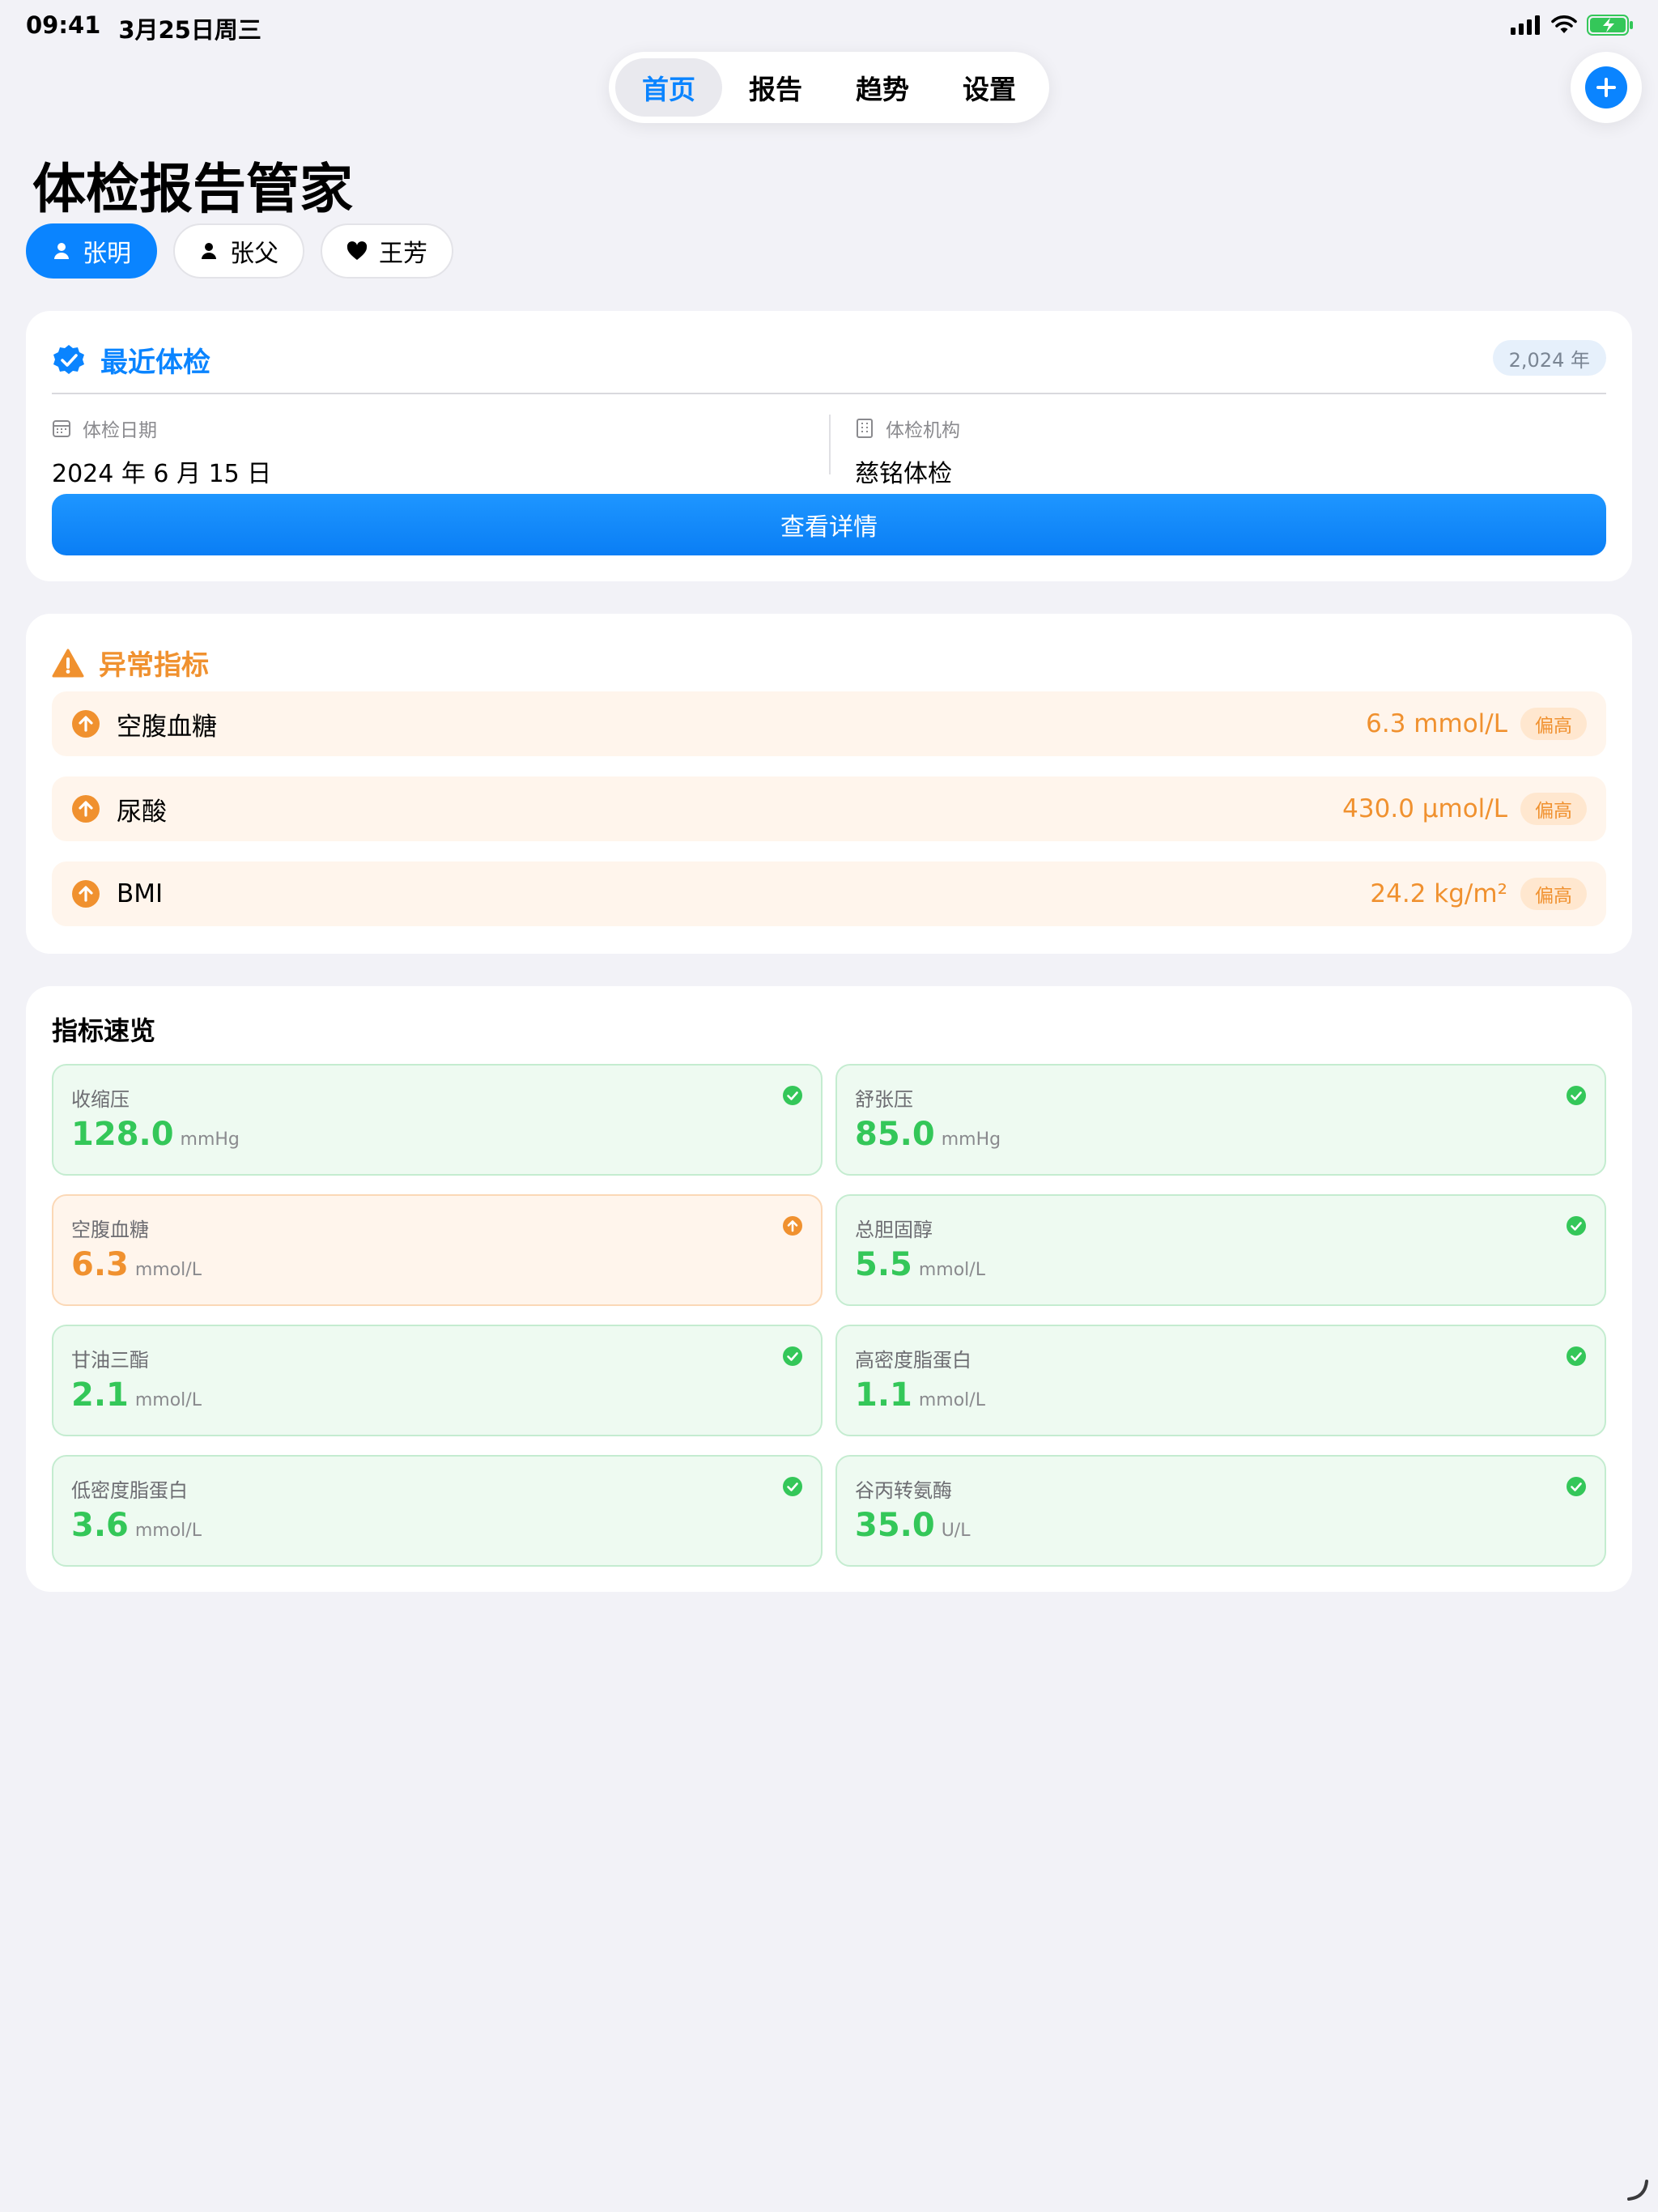  Describe the element at coordinates (154, 665) in the screenshot. I see `abnormal-title: 异常指标` at that location.